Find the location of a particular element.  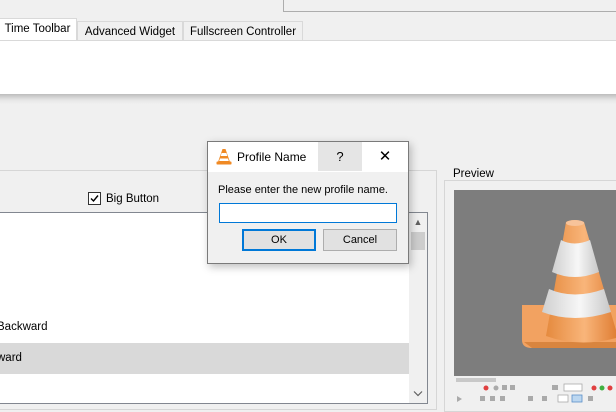

scroll-up-arrow-icon: ▲ is located at coordinates (418, 222).